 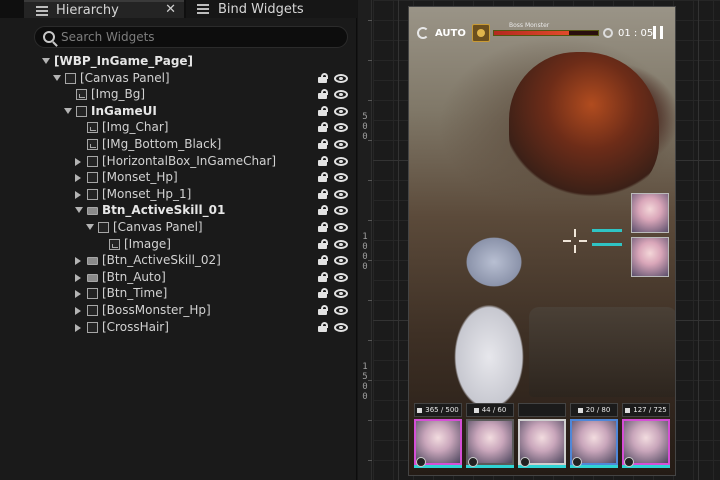 What do you see at coordinates (271, 9) in the screenshot?
I see `tab-bind-widgets: Bind Widgets` at bounding box center [271, 9].